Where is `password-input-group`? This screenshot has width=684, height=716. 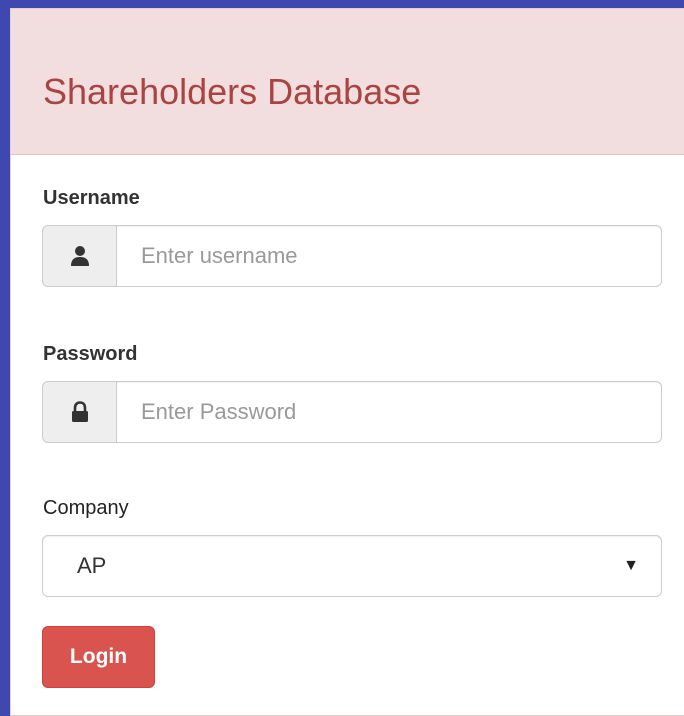 password-input-group is located at coordinates (352, 412).